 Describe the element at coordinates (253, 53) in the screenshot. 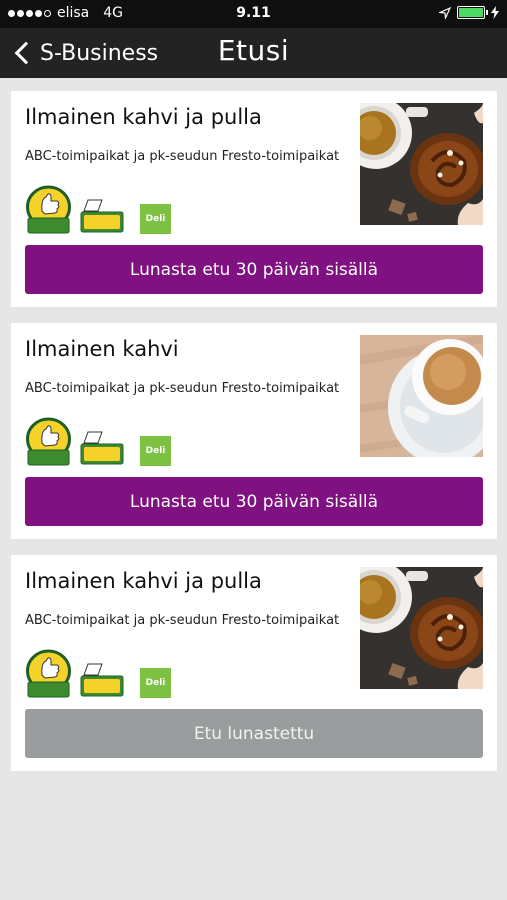

I see `navigation-bar: S-Business Etusi` at that location.